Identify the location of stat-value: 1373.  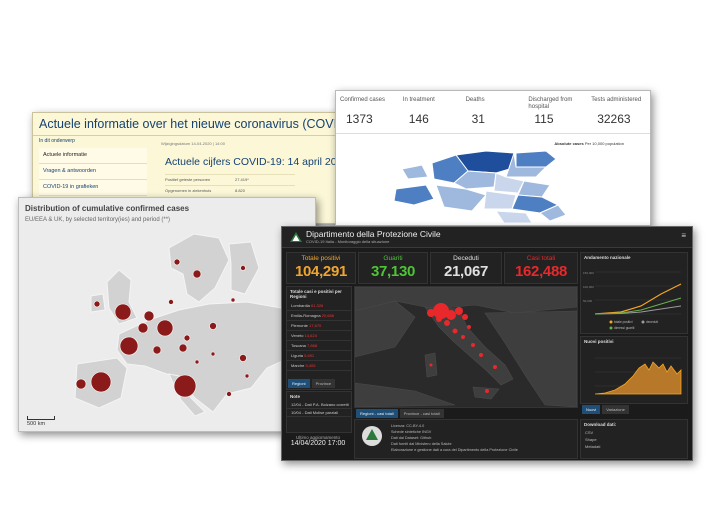
(359, 119).